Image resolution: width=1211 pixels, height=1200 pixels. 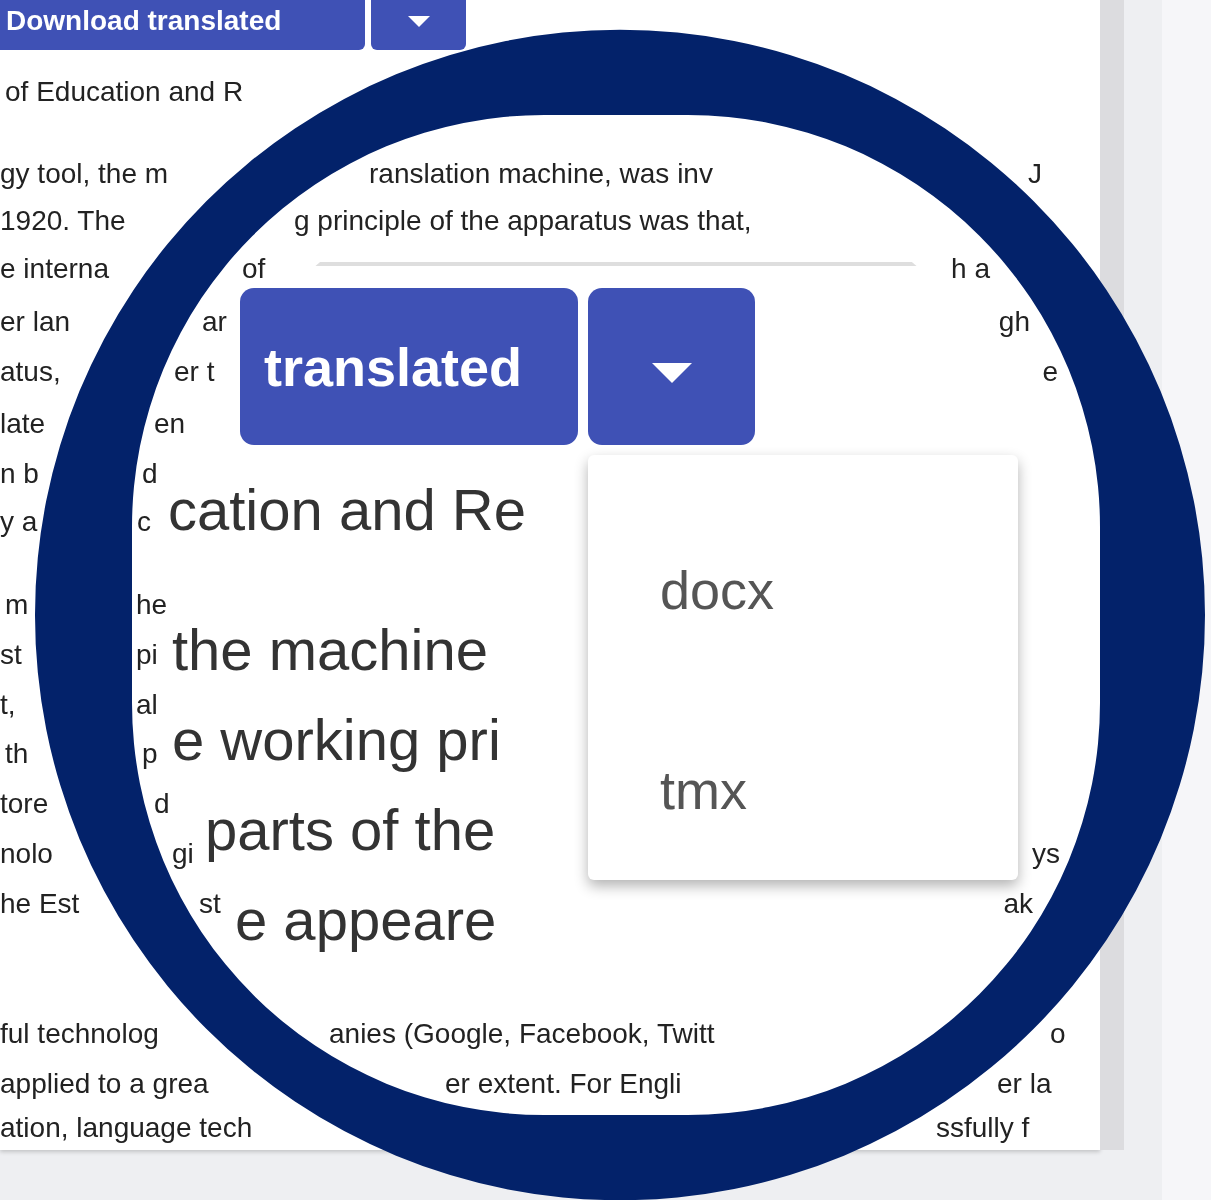 What do you see at coordinates (1035, 174) in the screenshot?
I see `text-fragment: J` at bounding box center [1035, 174].